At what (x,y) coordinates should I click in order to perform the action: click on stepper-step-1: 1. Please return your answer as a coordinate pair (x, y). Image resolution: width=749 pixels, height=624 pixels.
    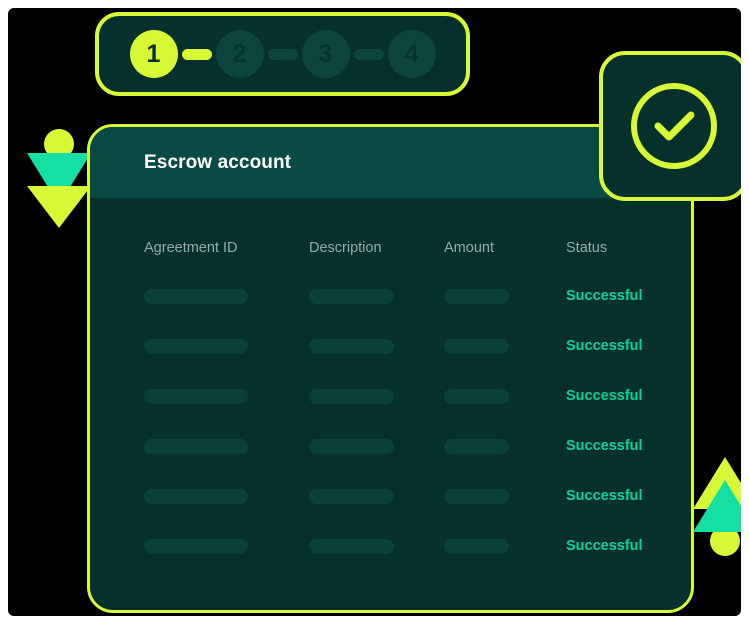
    Looking at the image, I should click on (153, 54).